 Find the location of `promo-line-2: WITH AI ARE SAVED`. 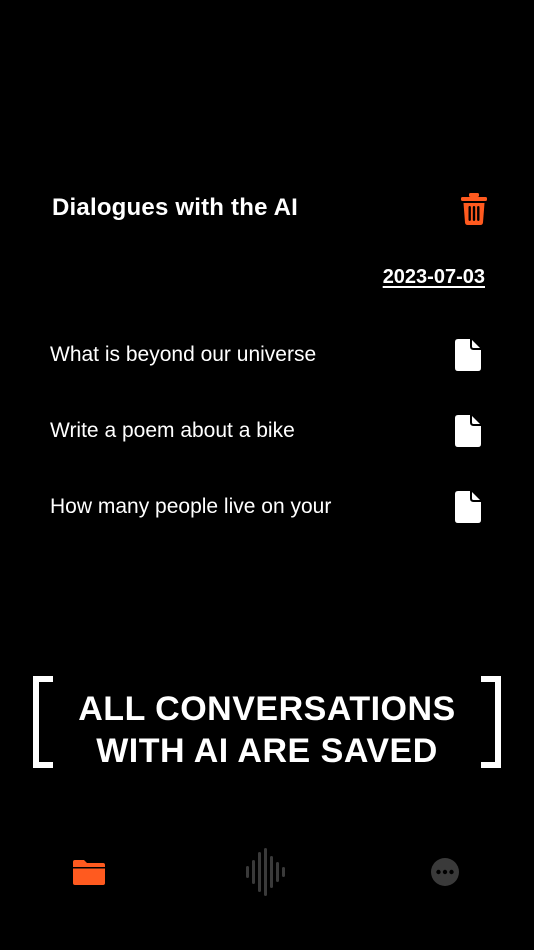

promo-line-2: WITH AI ARE SAVED is located at coordinates (267, 751).